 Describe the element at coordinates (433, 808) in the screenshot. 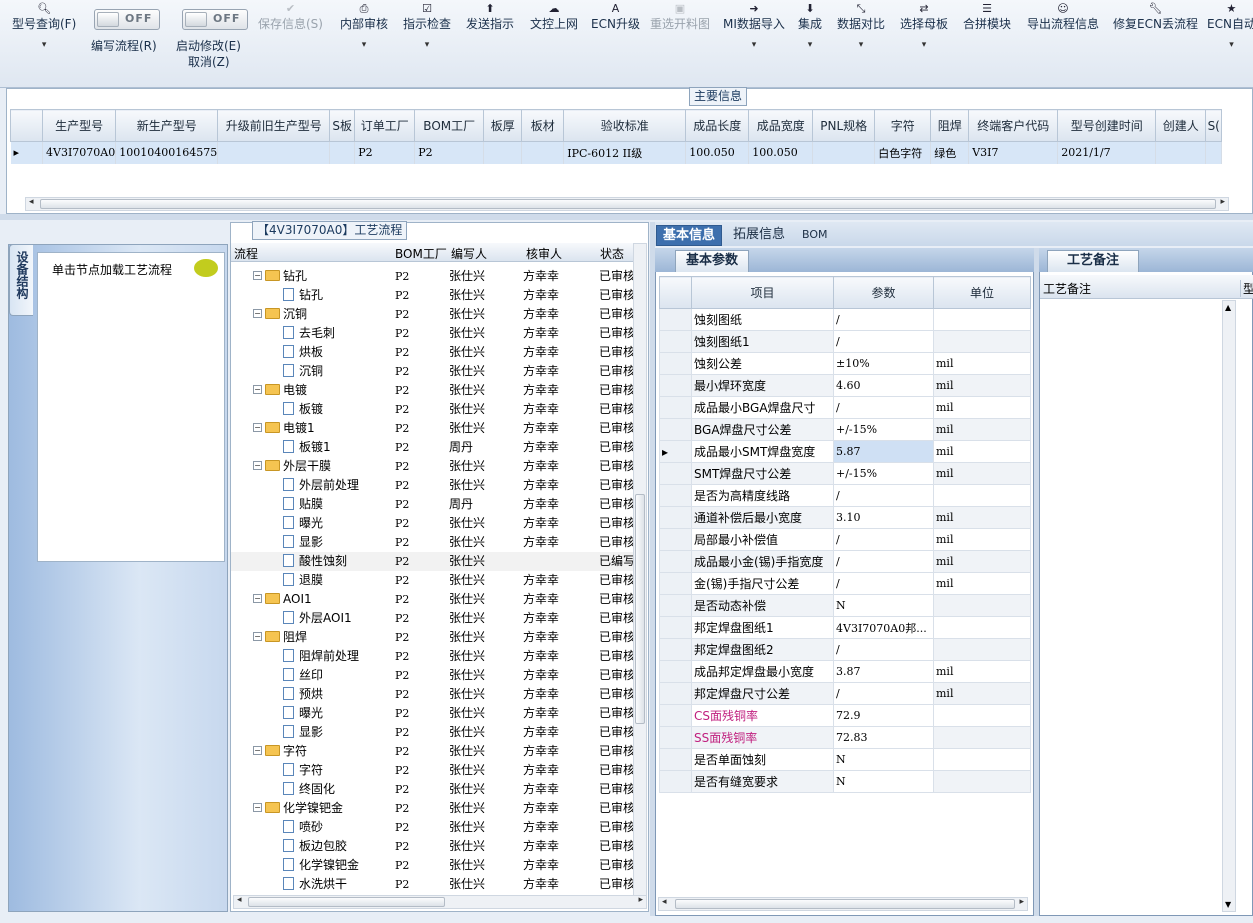

I see `tree-group-row: − 化学镍钯金 P2 张仕兴 方幸幸 已审核` at that location.